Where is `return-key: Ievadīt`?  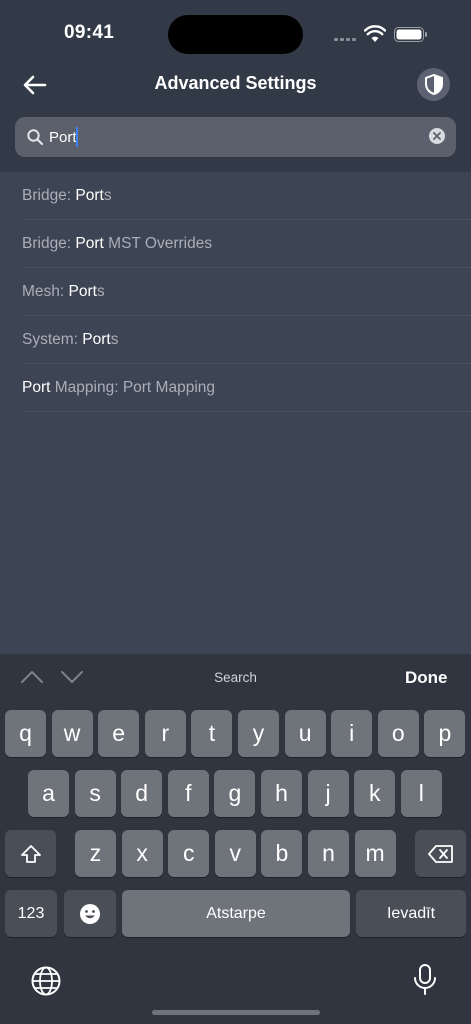 return-key: Ievadīt is located at coordinates (411, 913).